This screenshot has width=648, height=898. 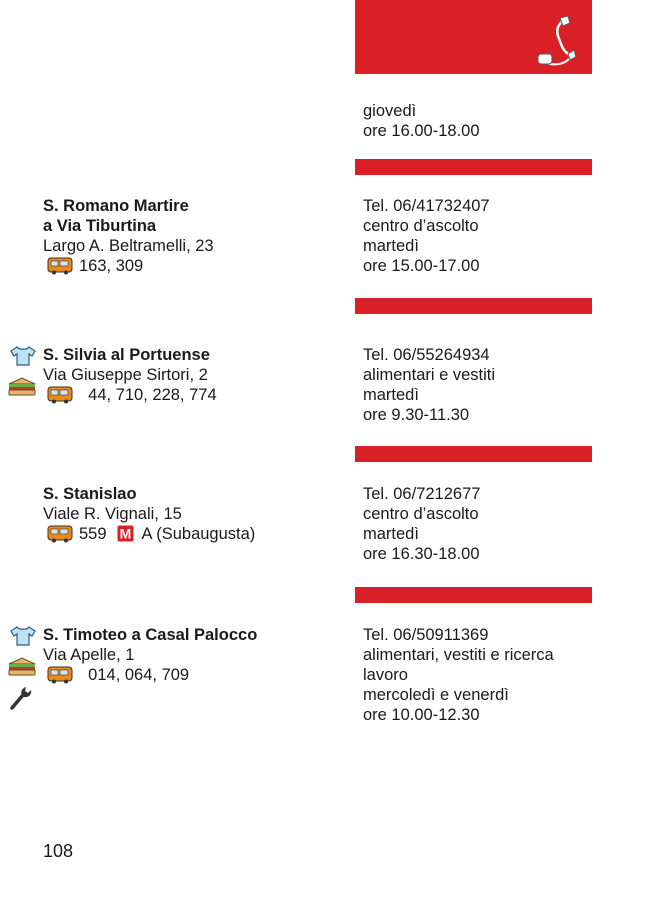 I want to click on entry-name: S. Romano Martire, so click(x=116, y=206).